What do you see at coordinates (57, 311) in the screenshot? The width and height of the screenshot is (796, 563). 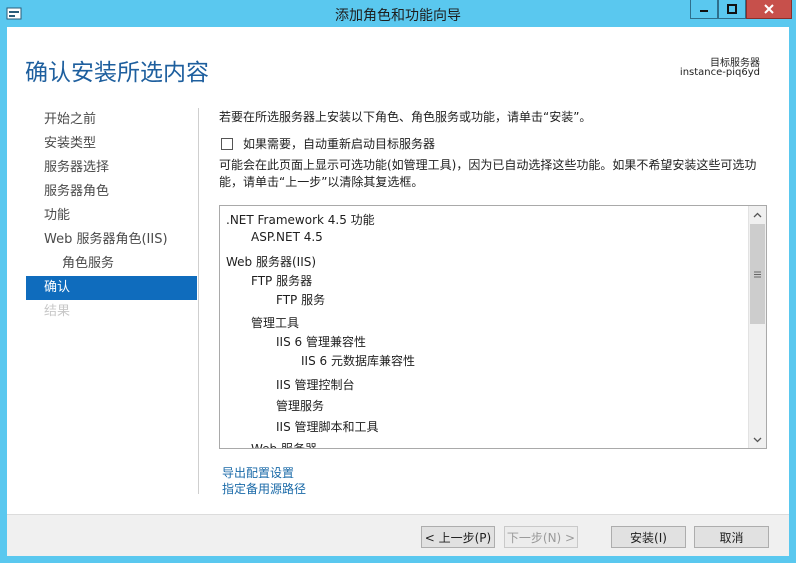 I see `nav-item-results: 结果` at bounding box center [57, 311].